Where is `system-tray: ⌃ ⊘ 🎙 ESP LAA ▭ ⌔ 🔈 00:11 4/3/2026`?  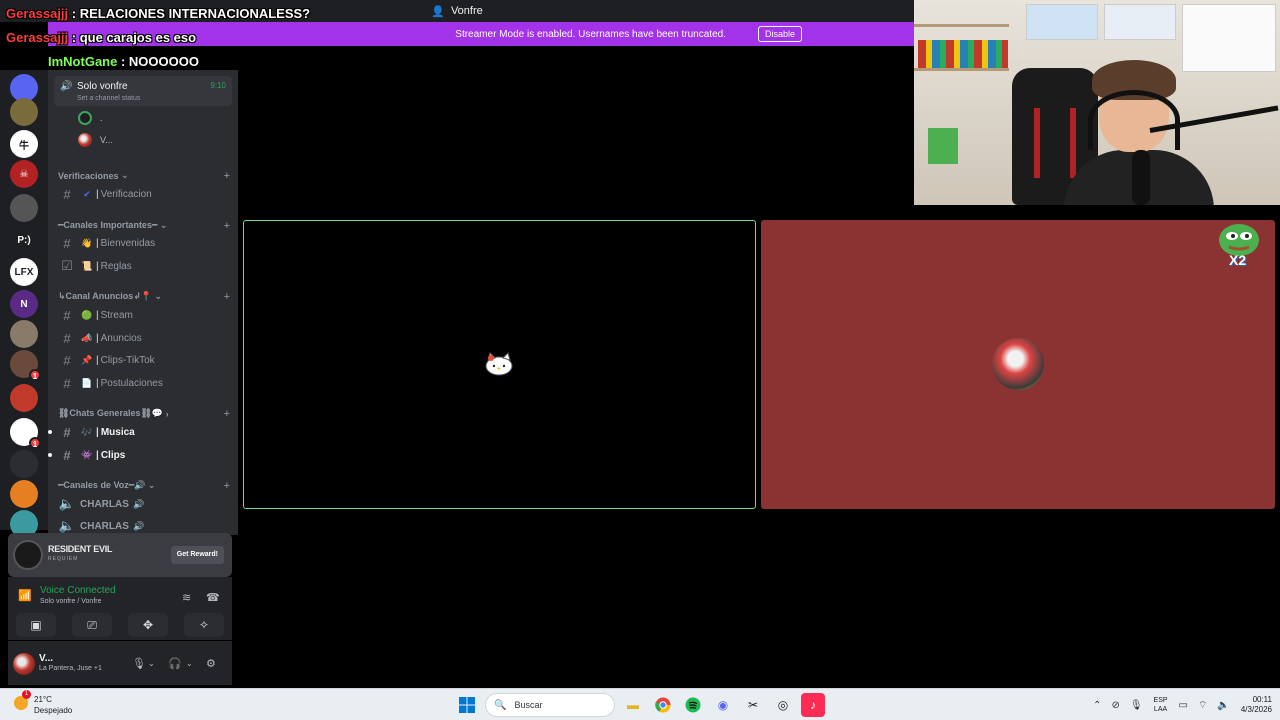 system-tray: ⌃ ⊘ 🎙 ESP LAA ▭ ⌔ 🔈 00:11 4/3/2026 is located at coordinates (1180, 705).